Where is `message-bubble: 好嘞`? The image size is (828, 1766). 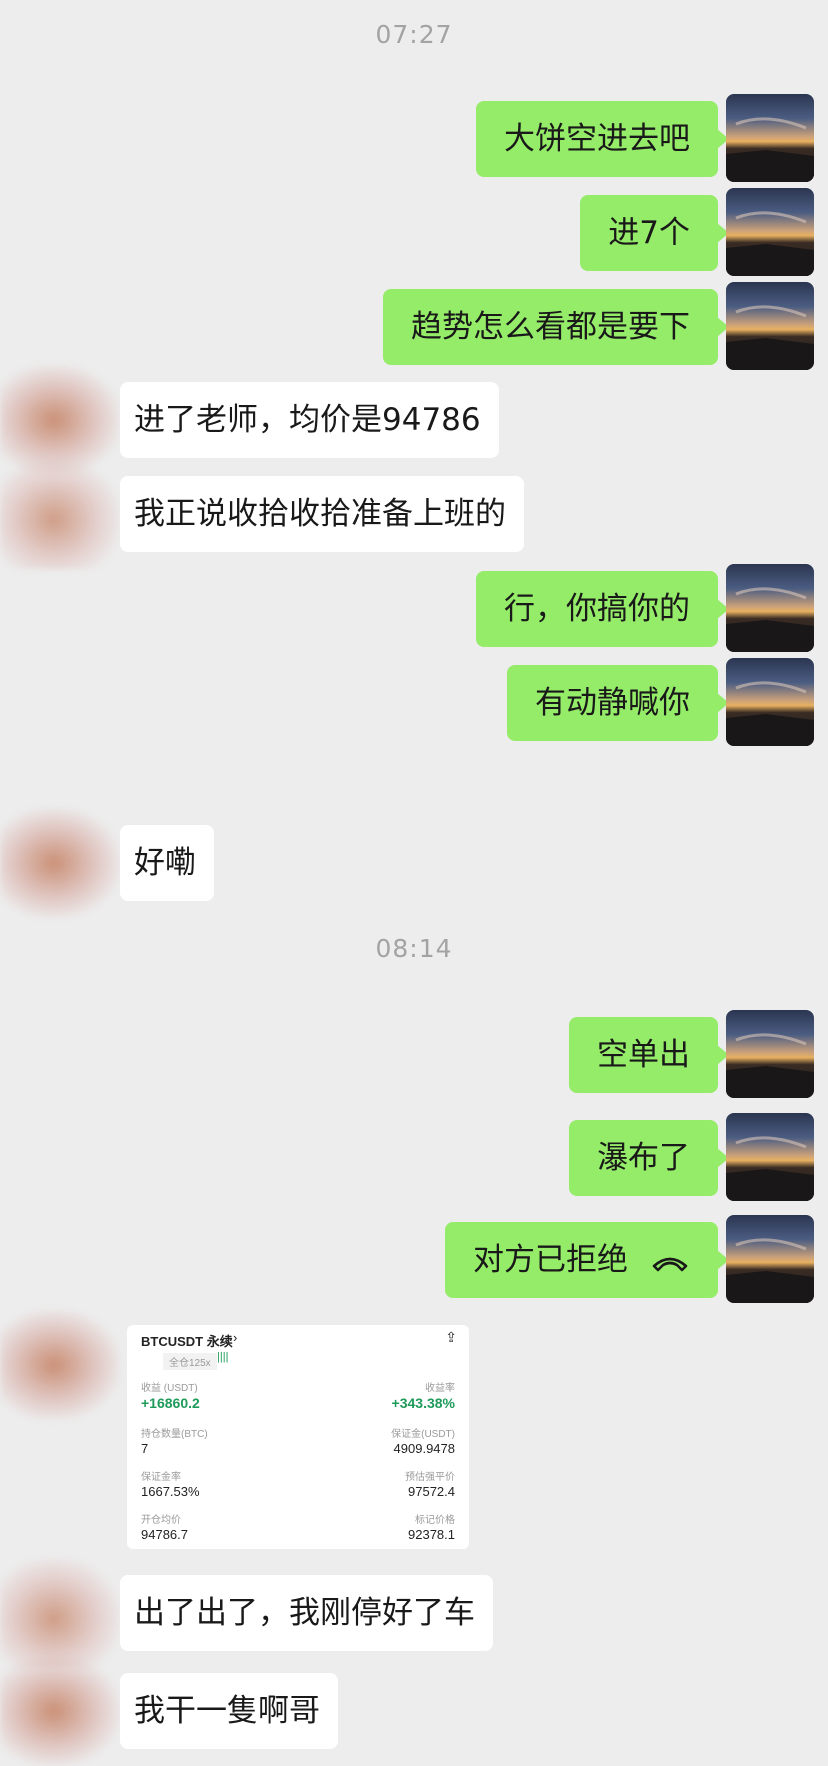
message-bubble: 好嘞 is located at coordinates (167, 863).